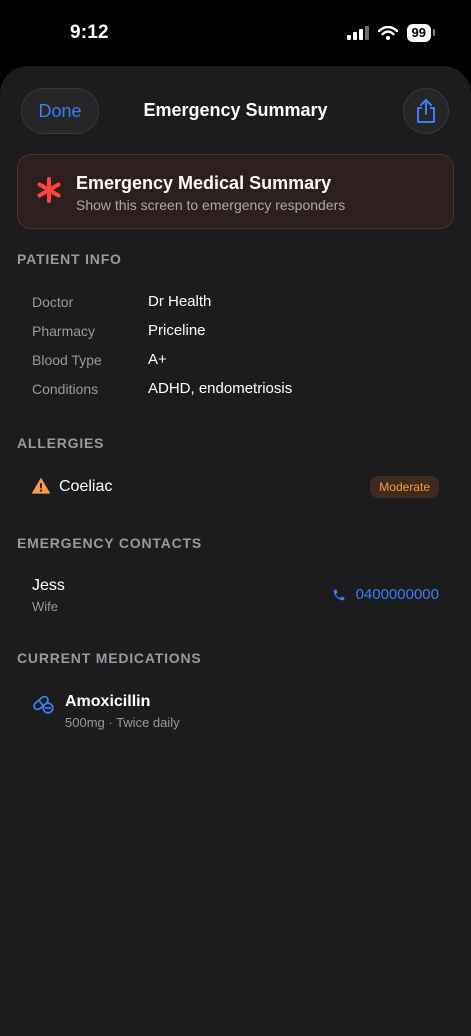 This screenshot has width=471, height=1036. I want to click on allergies-header: ALLERGIES, so click(61, 443).